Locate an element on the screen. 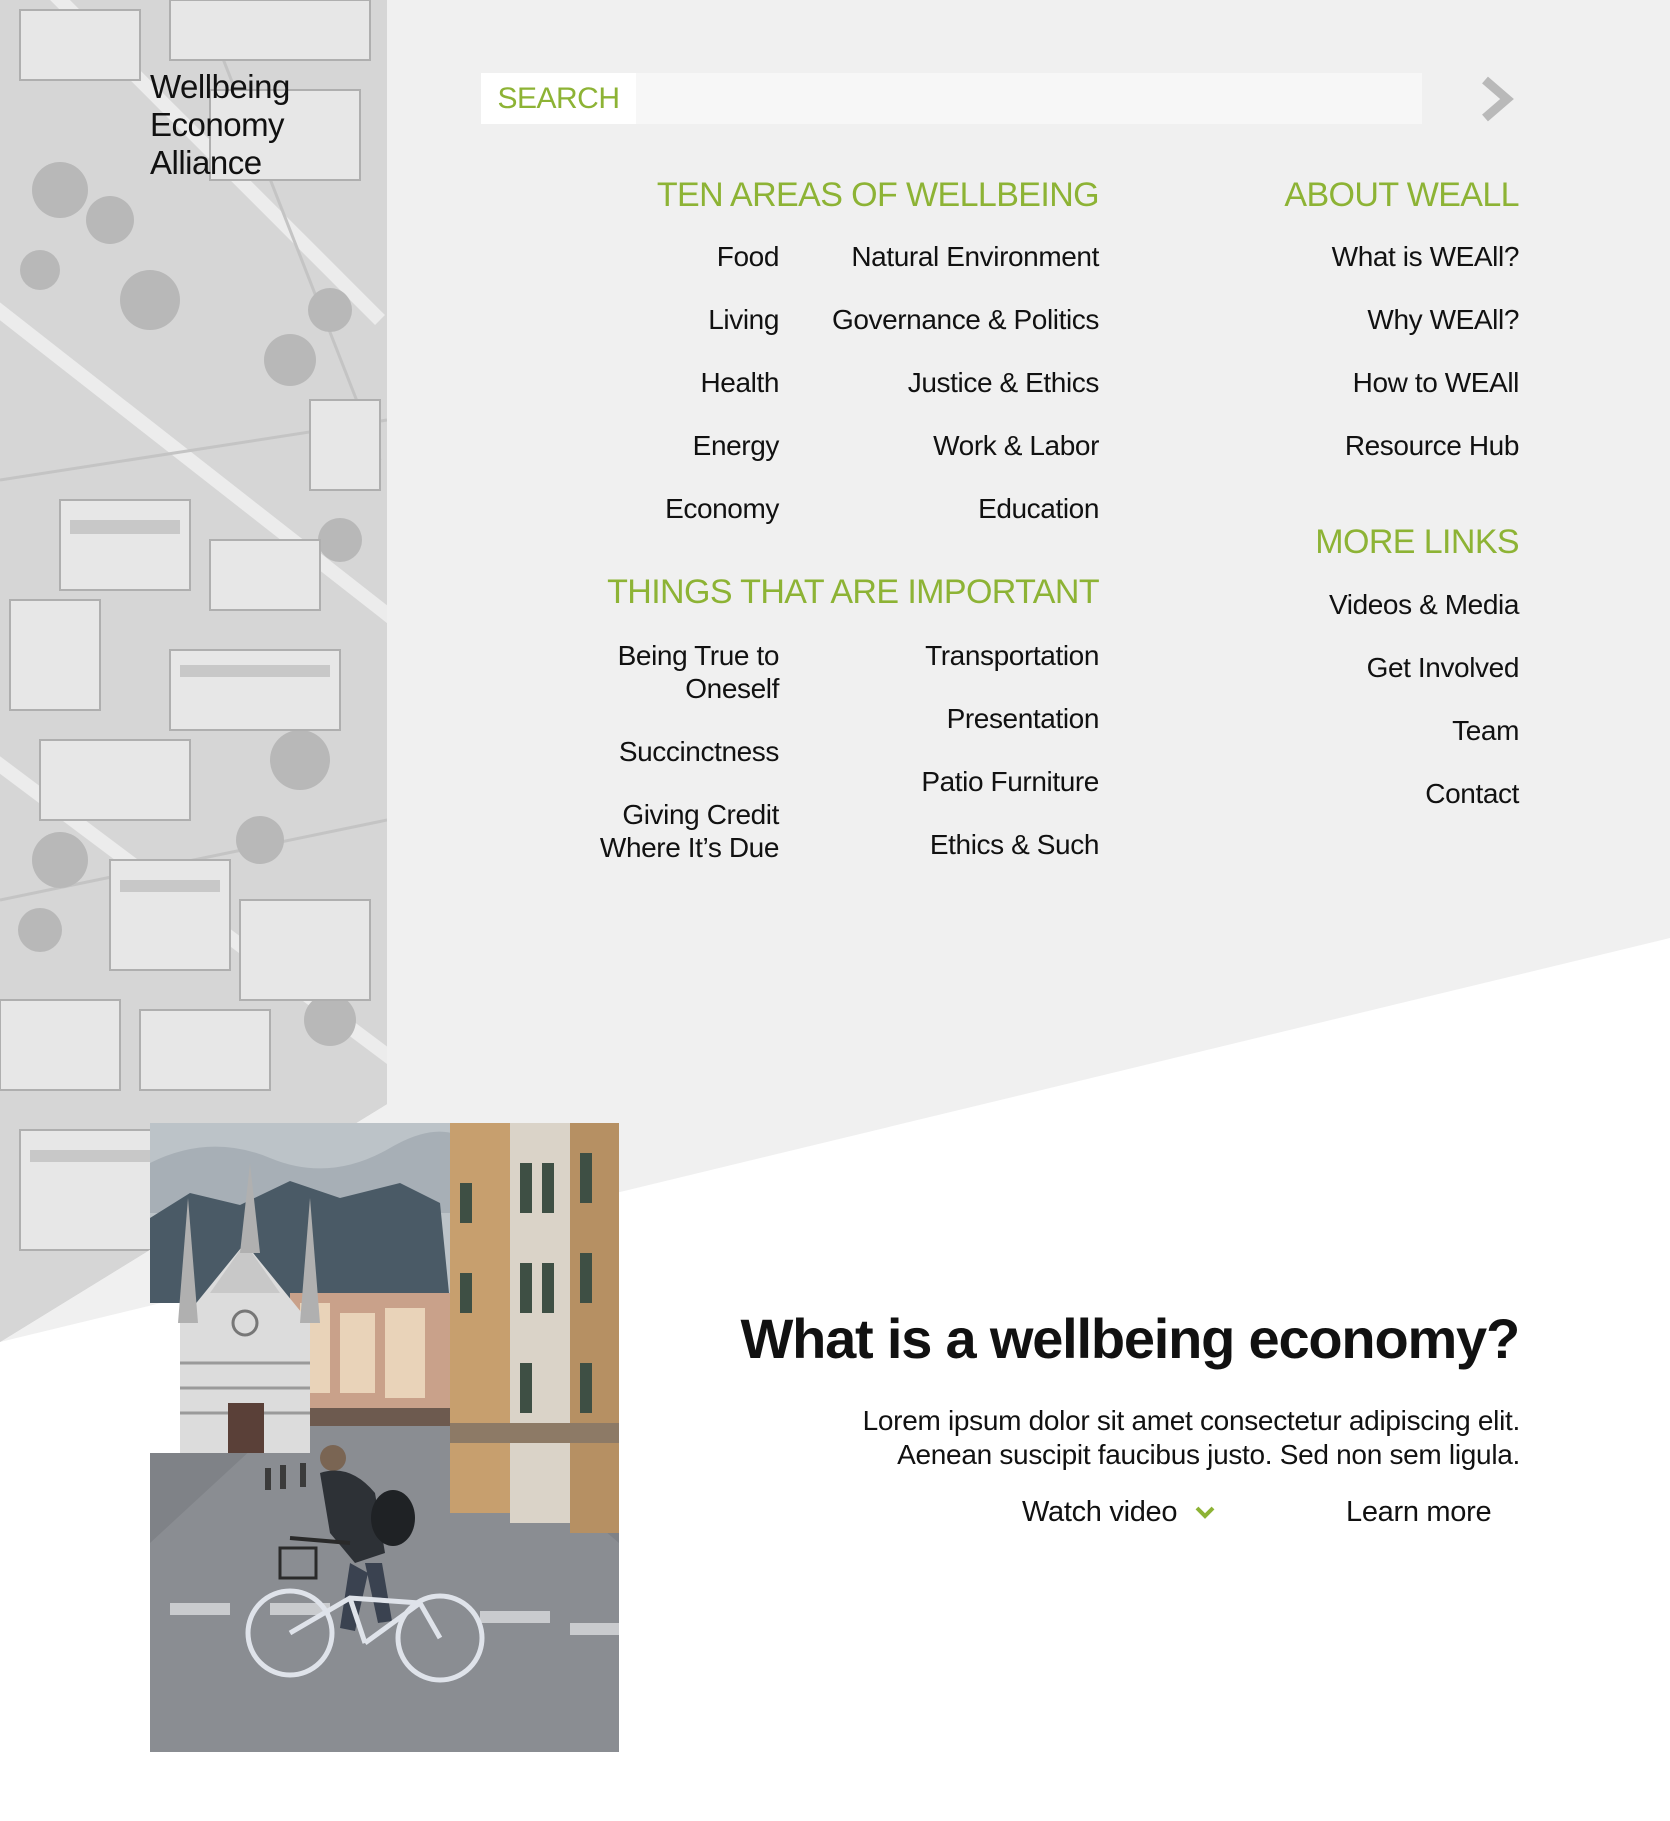  learn-more-link: Learn more is located at coordinates (1419, 1512).